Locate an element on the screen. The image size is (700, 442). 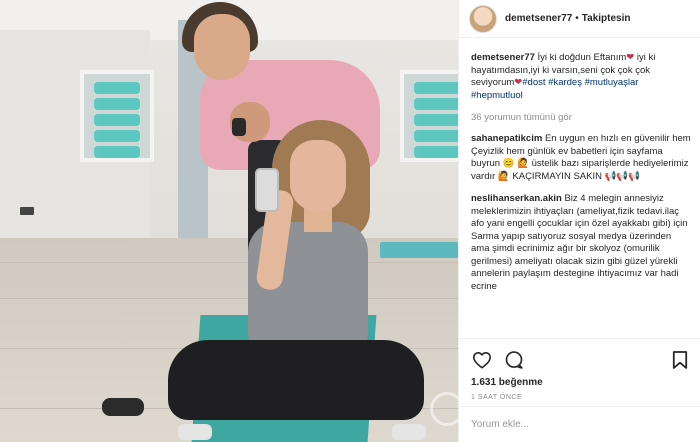
bookmark-icon is located at coordinates (680, 360).